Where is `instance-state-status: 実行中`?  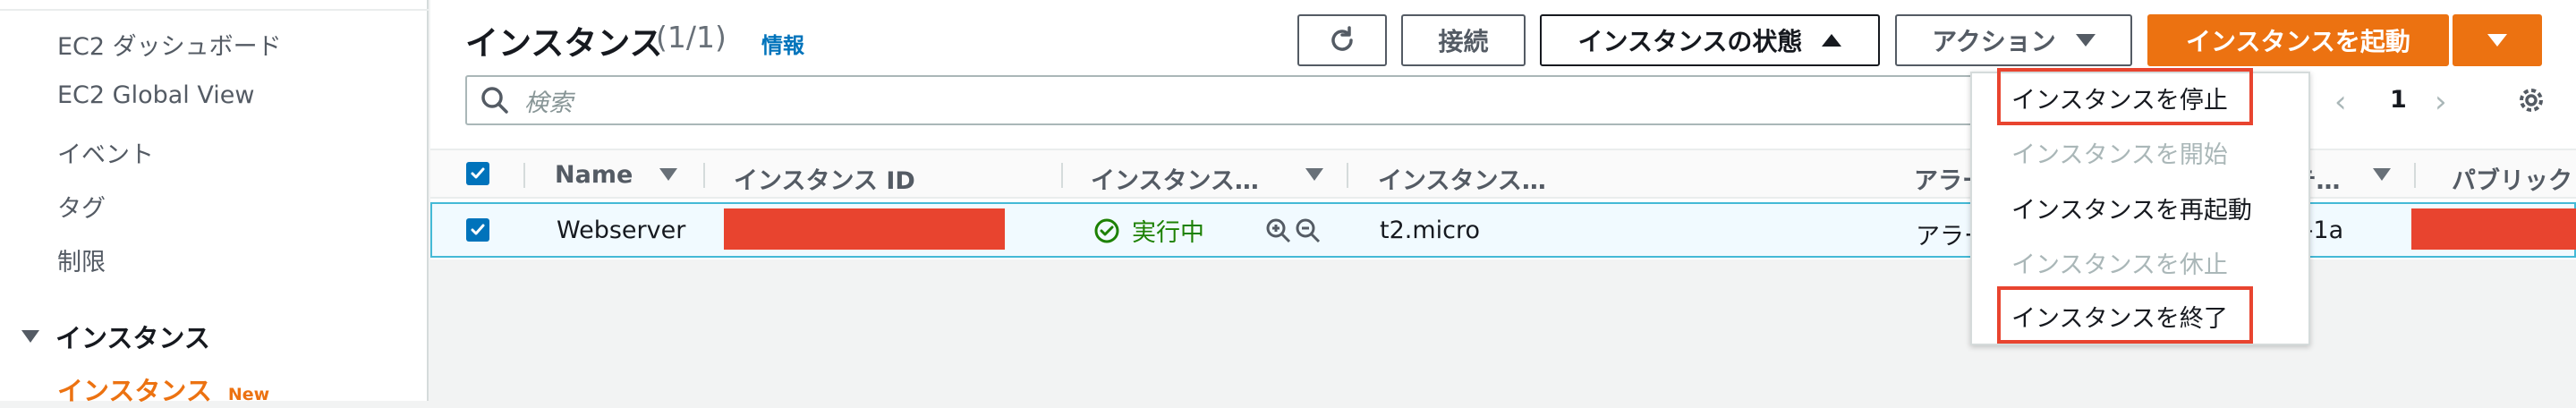
instance-state-status: 実行中 is located at coordinates (1148, 230).